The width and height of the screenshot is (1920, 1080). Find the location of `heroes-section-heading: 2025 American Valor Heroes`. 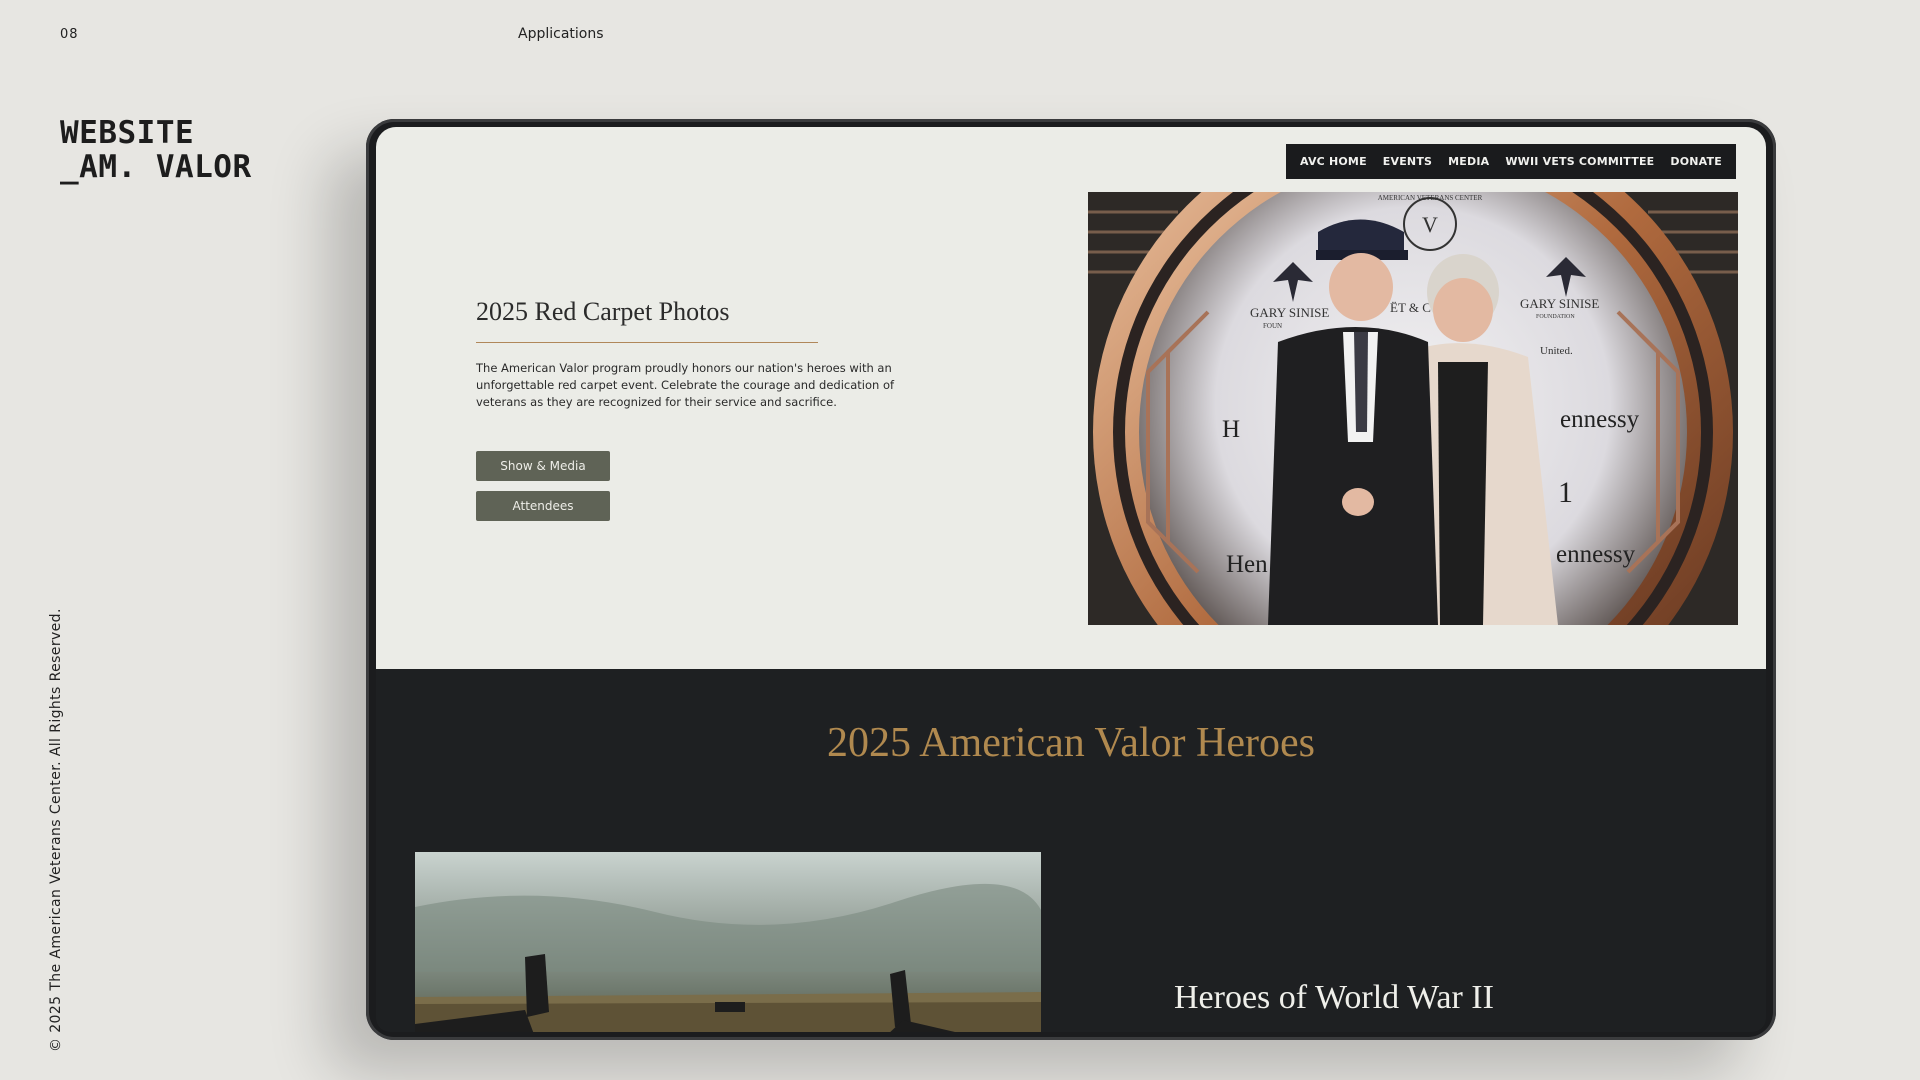

heroes-section-heading: 2025 American Valor Heroes is located at coordinates (1071, 743).